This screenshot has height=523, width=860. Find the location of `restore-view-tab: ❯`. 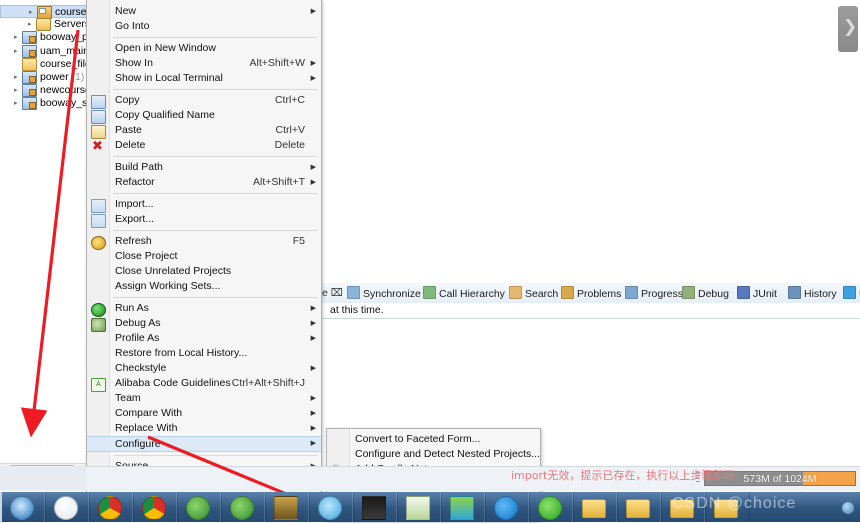

restore-view-tab: ❯ is located at coordinates (848, 29).